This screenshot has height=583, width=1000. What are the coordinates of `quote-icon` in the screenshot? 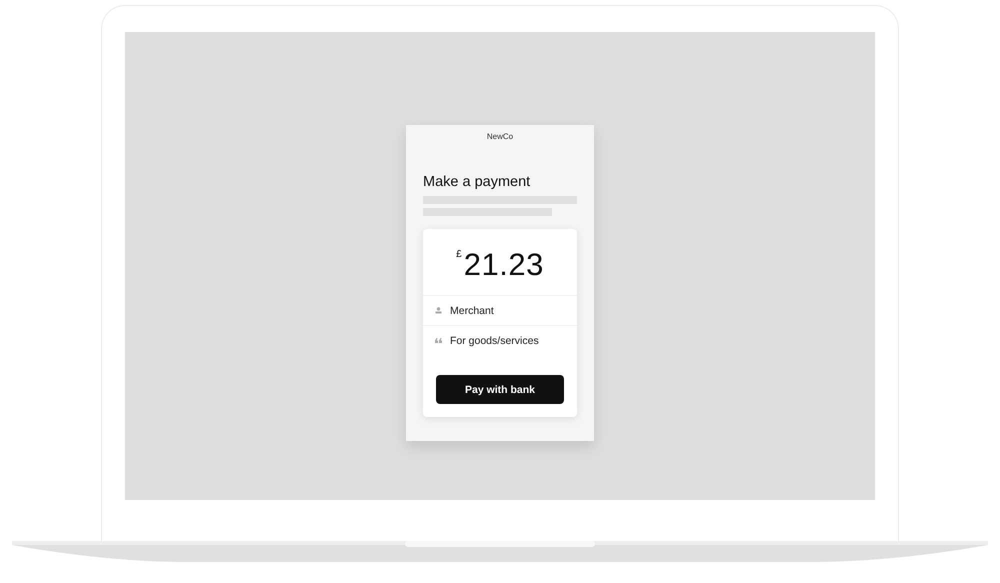 It's located at (438, 340).